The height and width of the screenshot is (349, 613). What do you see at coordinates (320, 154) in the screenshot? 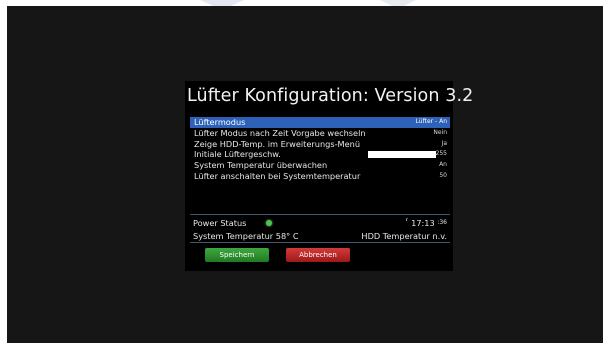
I see `setting-initial-fan-speed: Initiale Lüftergeschw. 255` at bounding box center [320, 154].